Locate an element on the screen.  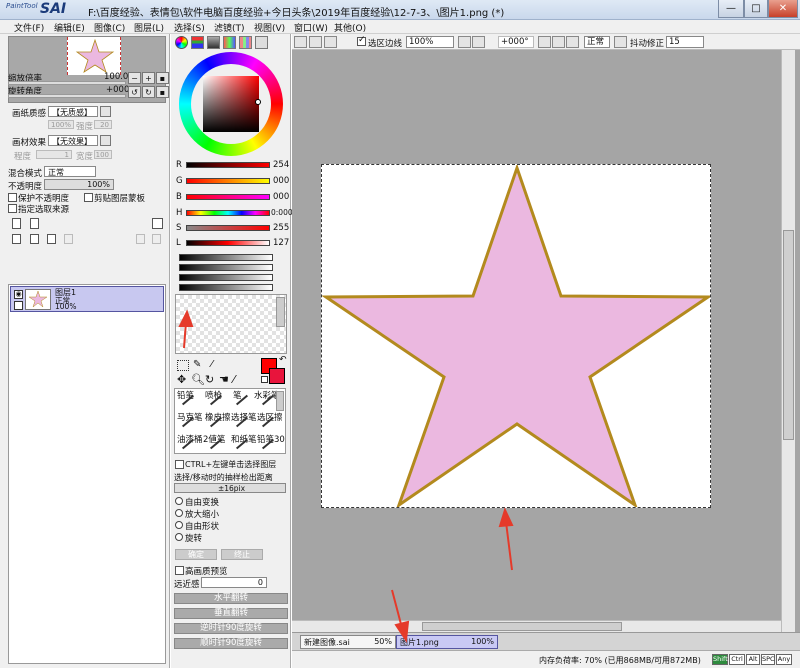
zoom-icon: 🔍︎ is located at coordinates (198, 379).